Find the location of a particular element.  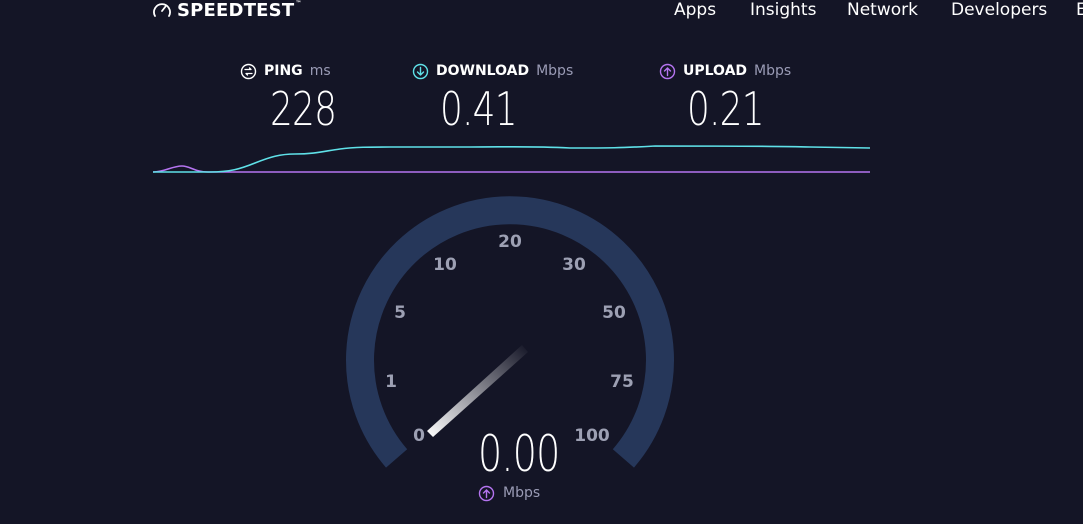

gauge-tick-50: 50 is located at coordinates (614, 313).